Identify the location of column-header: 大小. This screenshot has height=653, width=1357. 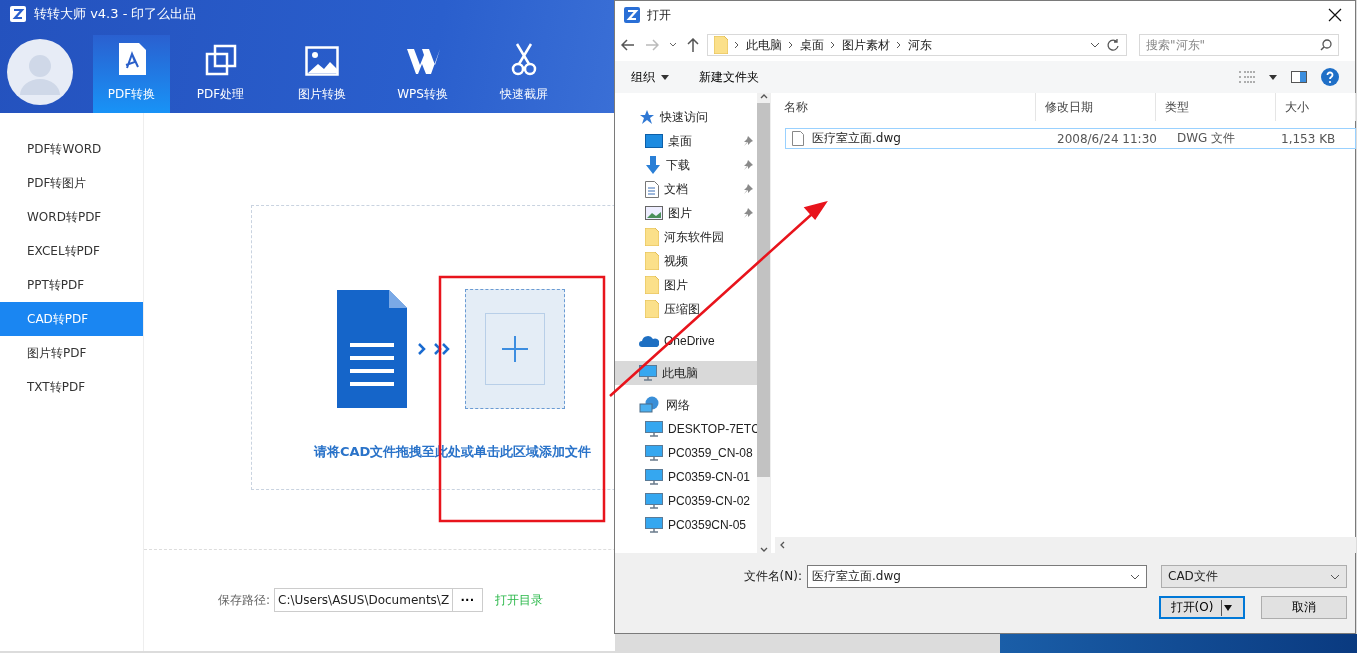
(1316, 107).